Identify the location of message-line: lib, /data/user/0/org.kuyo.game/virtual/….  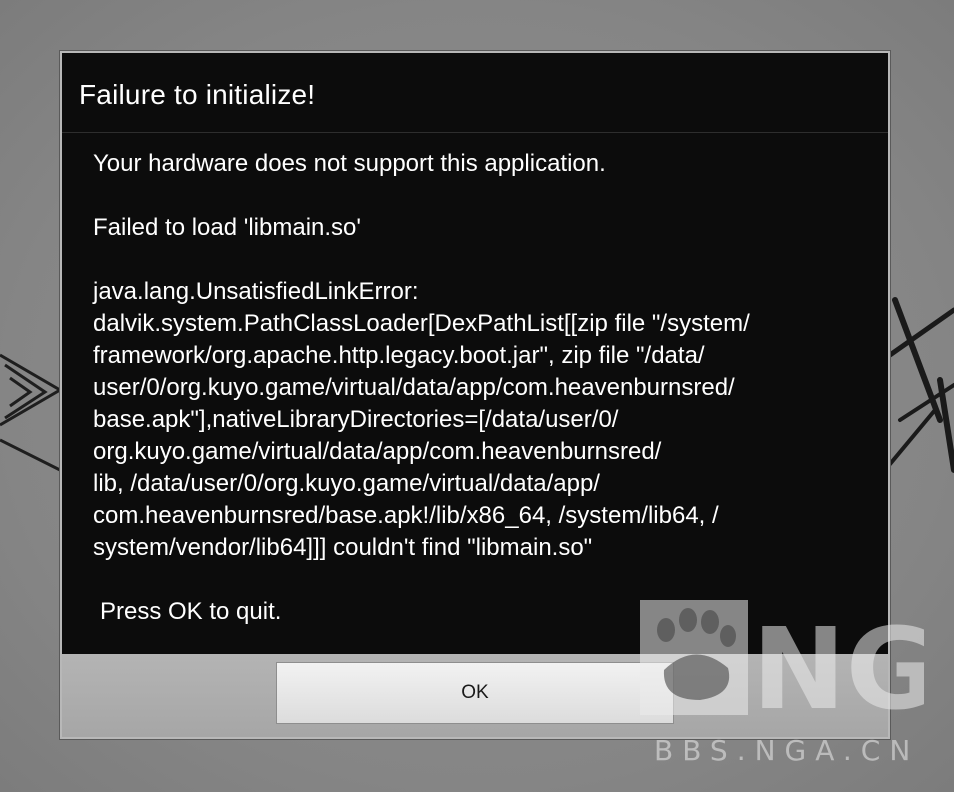
(346, 483).